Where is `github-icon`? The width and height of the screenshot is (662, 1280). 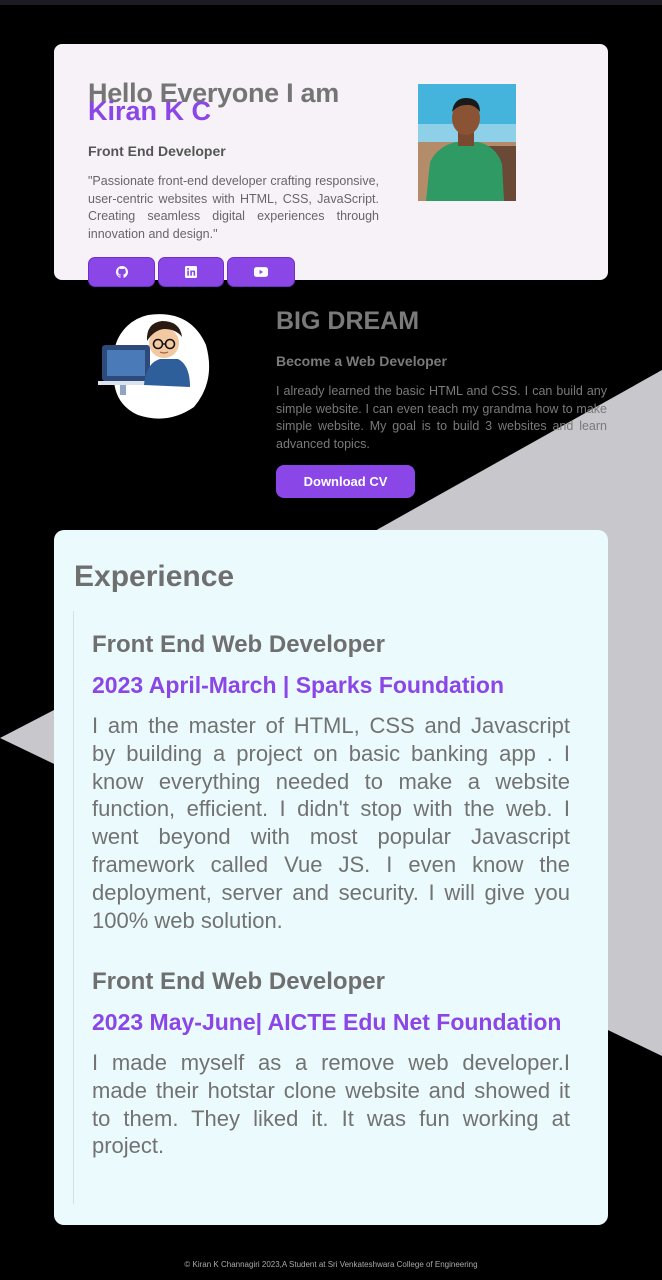 github-icon is located at coordinates (121, 272).